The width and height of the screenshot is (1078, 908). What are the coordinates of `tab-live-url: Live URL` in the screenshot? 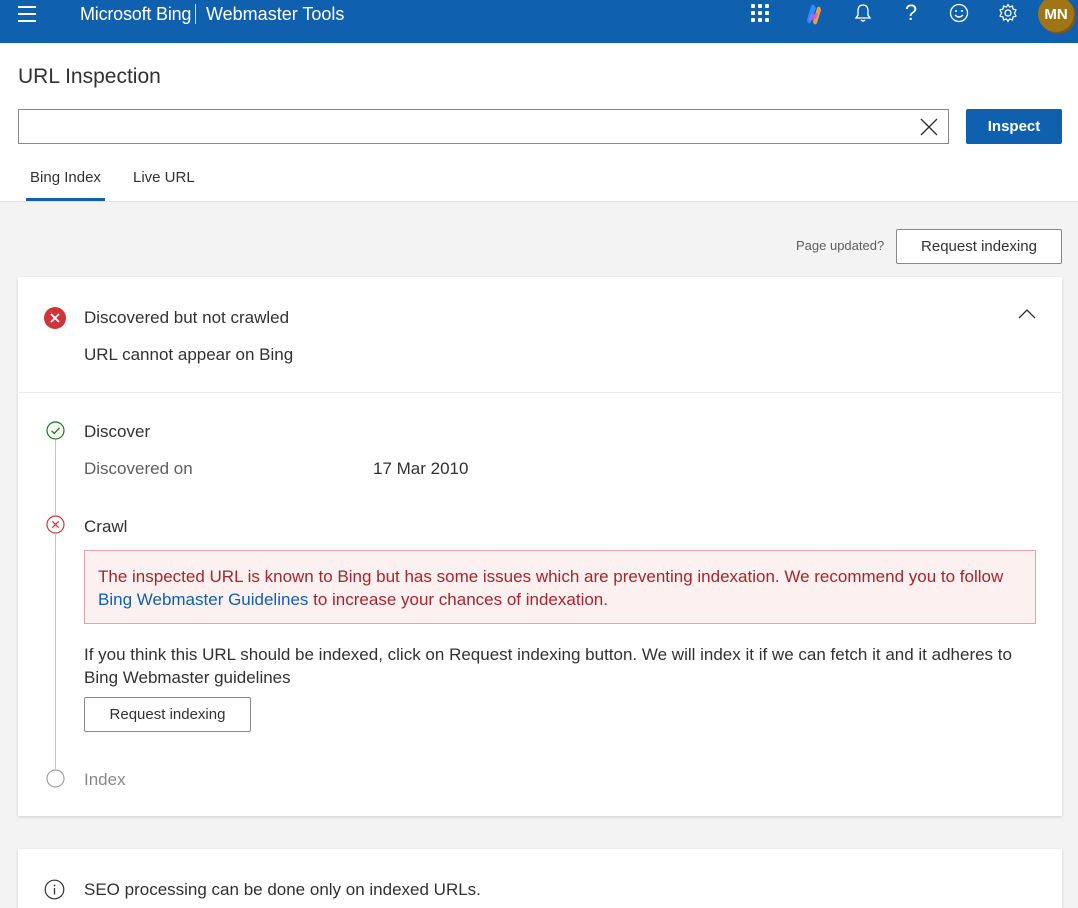 It's located at (164, 182).